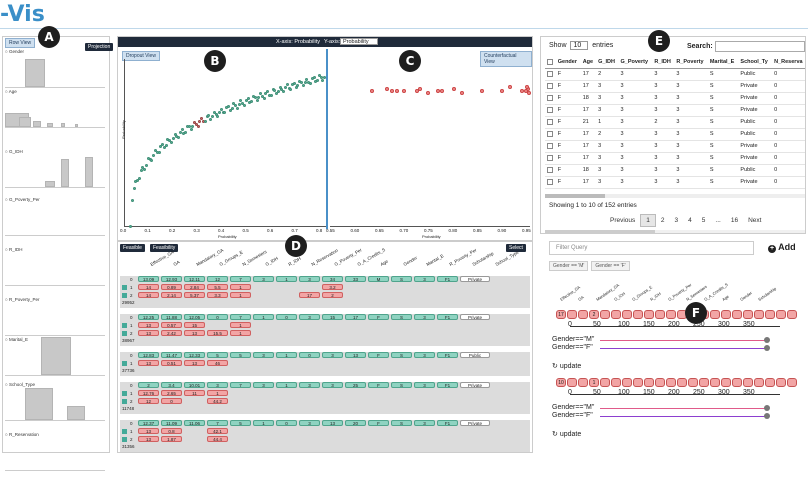 The width and height of the screenshot is (808, 478). Describe the element at coordinates (675, 170) in the screenshot. I see `table-row: F 18 3 3 3 3 S Public 0` at that location.